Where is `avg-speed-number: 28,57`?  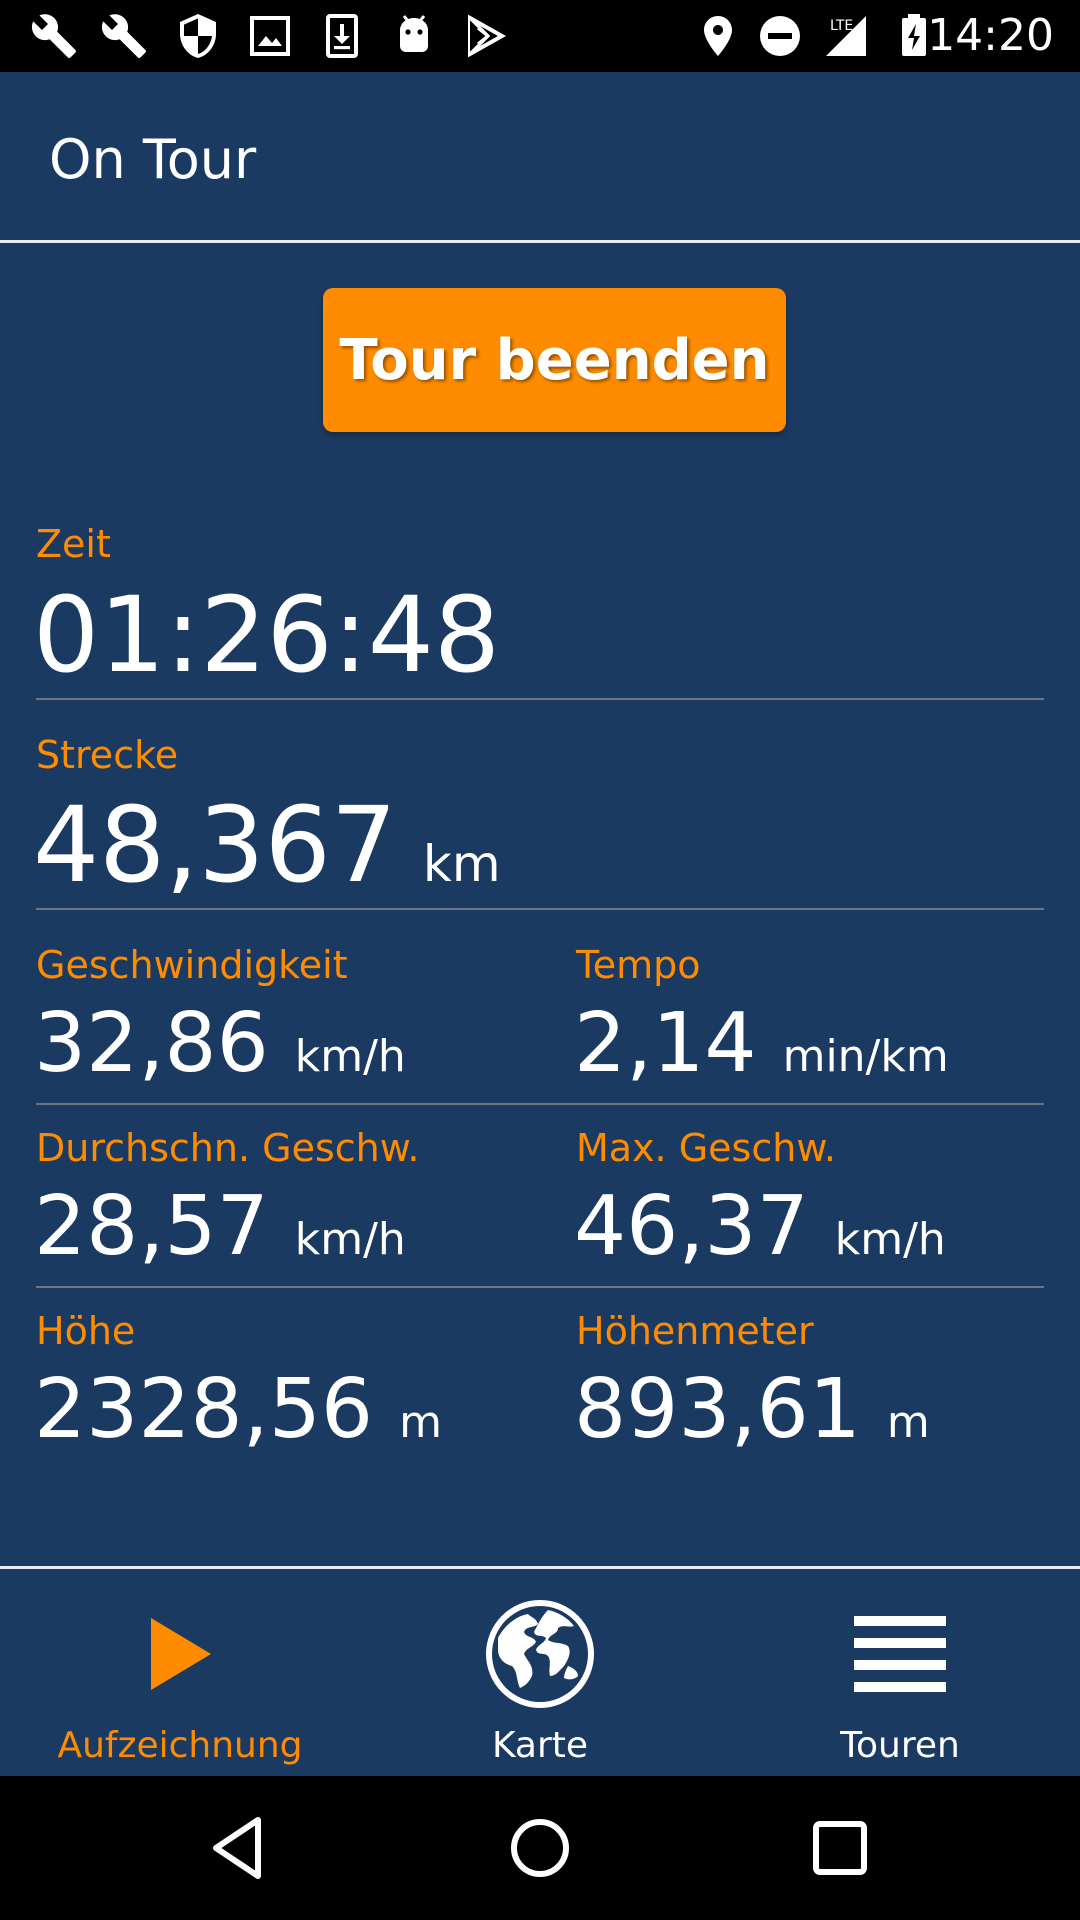
avg-speed-number: 28,57 is located at coordinates (151, 1226).